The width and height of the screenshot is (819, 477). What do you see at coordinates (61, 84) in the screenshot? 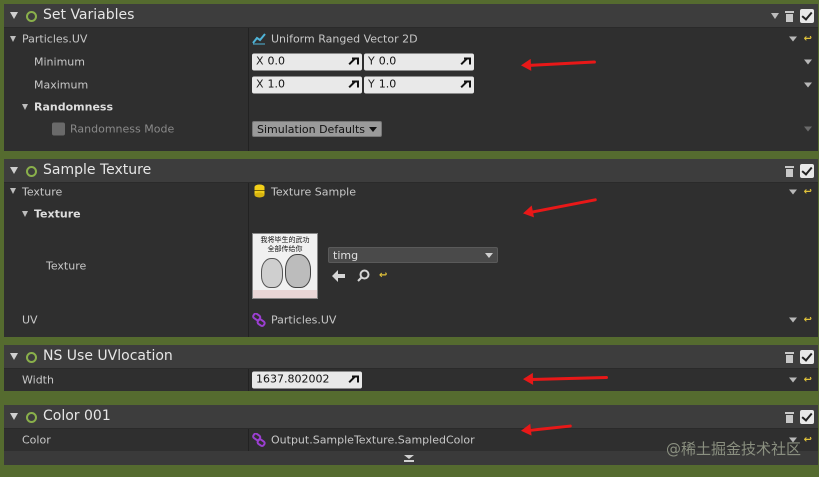
I see `maximum-label: Maximum` at bounding box center [61, 84].